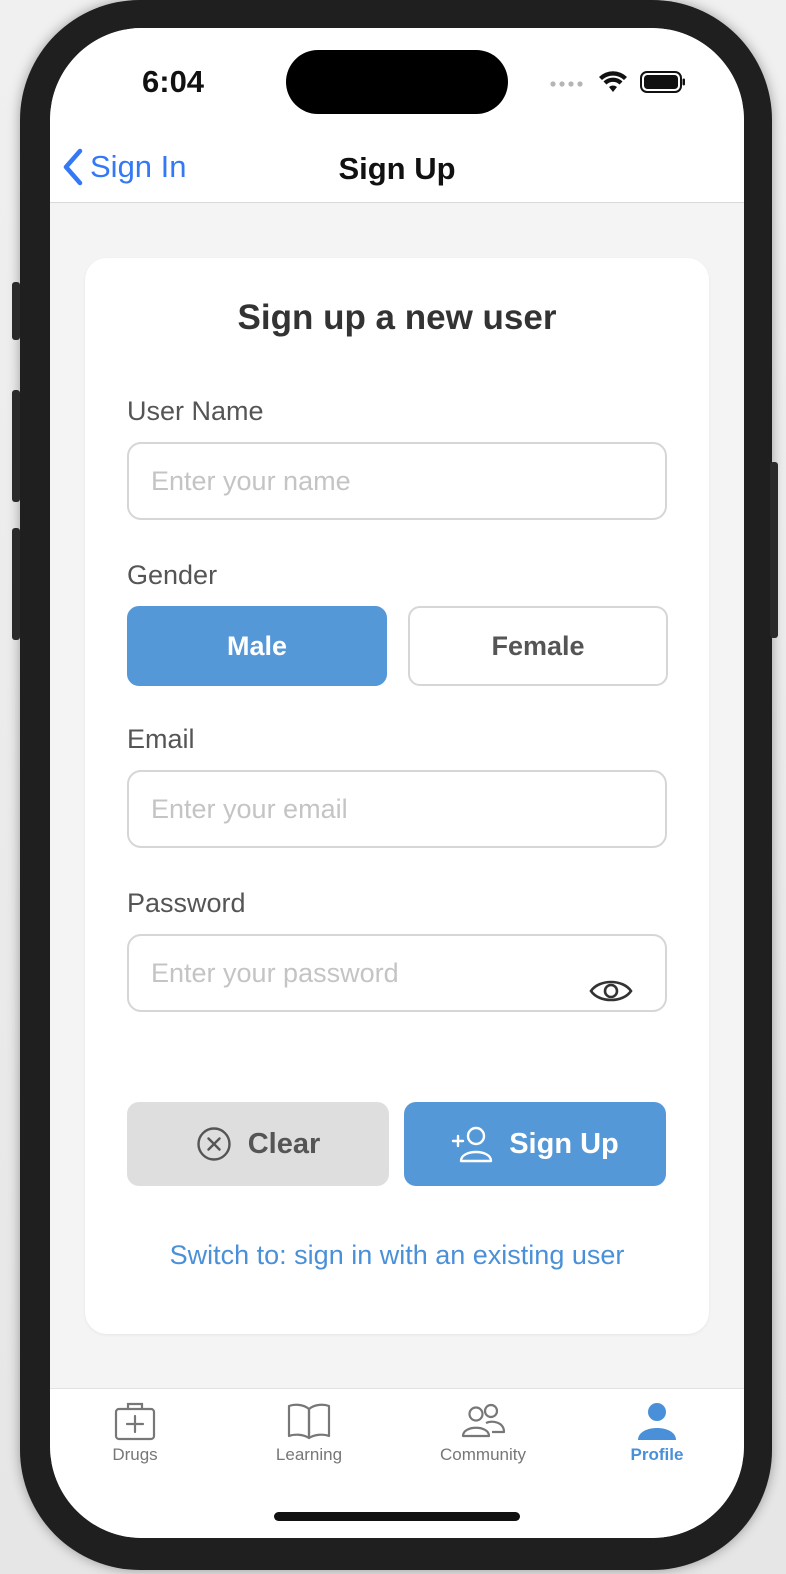 This screenshot has height=1574, width=786. I want to click on nav-title: Sign Up, so click(397, 168).